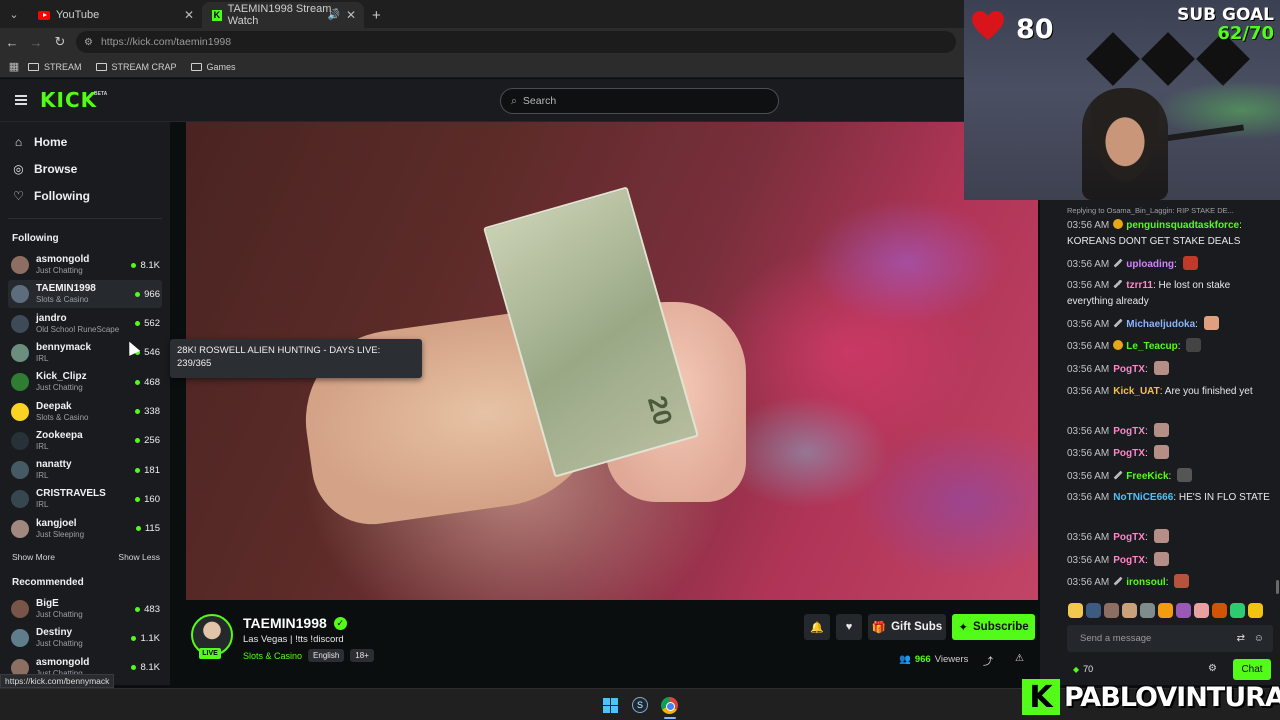 The width and height of the screenshot is (1280, 720). Describe the element at coordinates (139, 557) in the screenshot. I see `show-less-link: Show Less` at that location.